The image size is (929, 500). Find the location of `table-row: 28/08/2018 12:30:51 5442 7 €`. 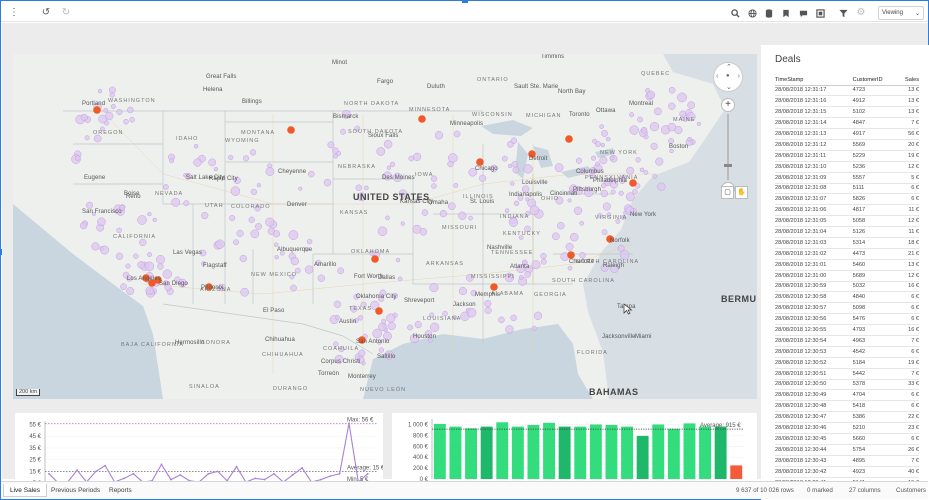

table-row: 28/08/2018 12:30:51 5442 7 € is located at coordinates (847, 374).